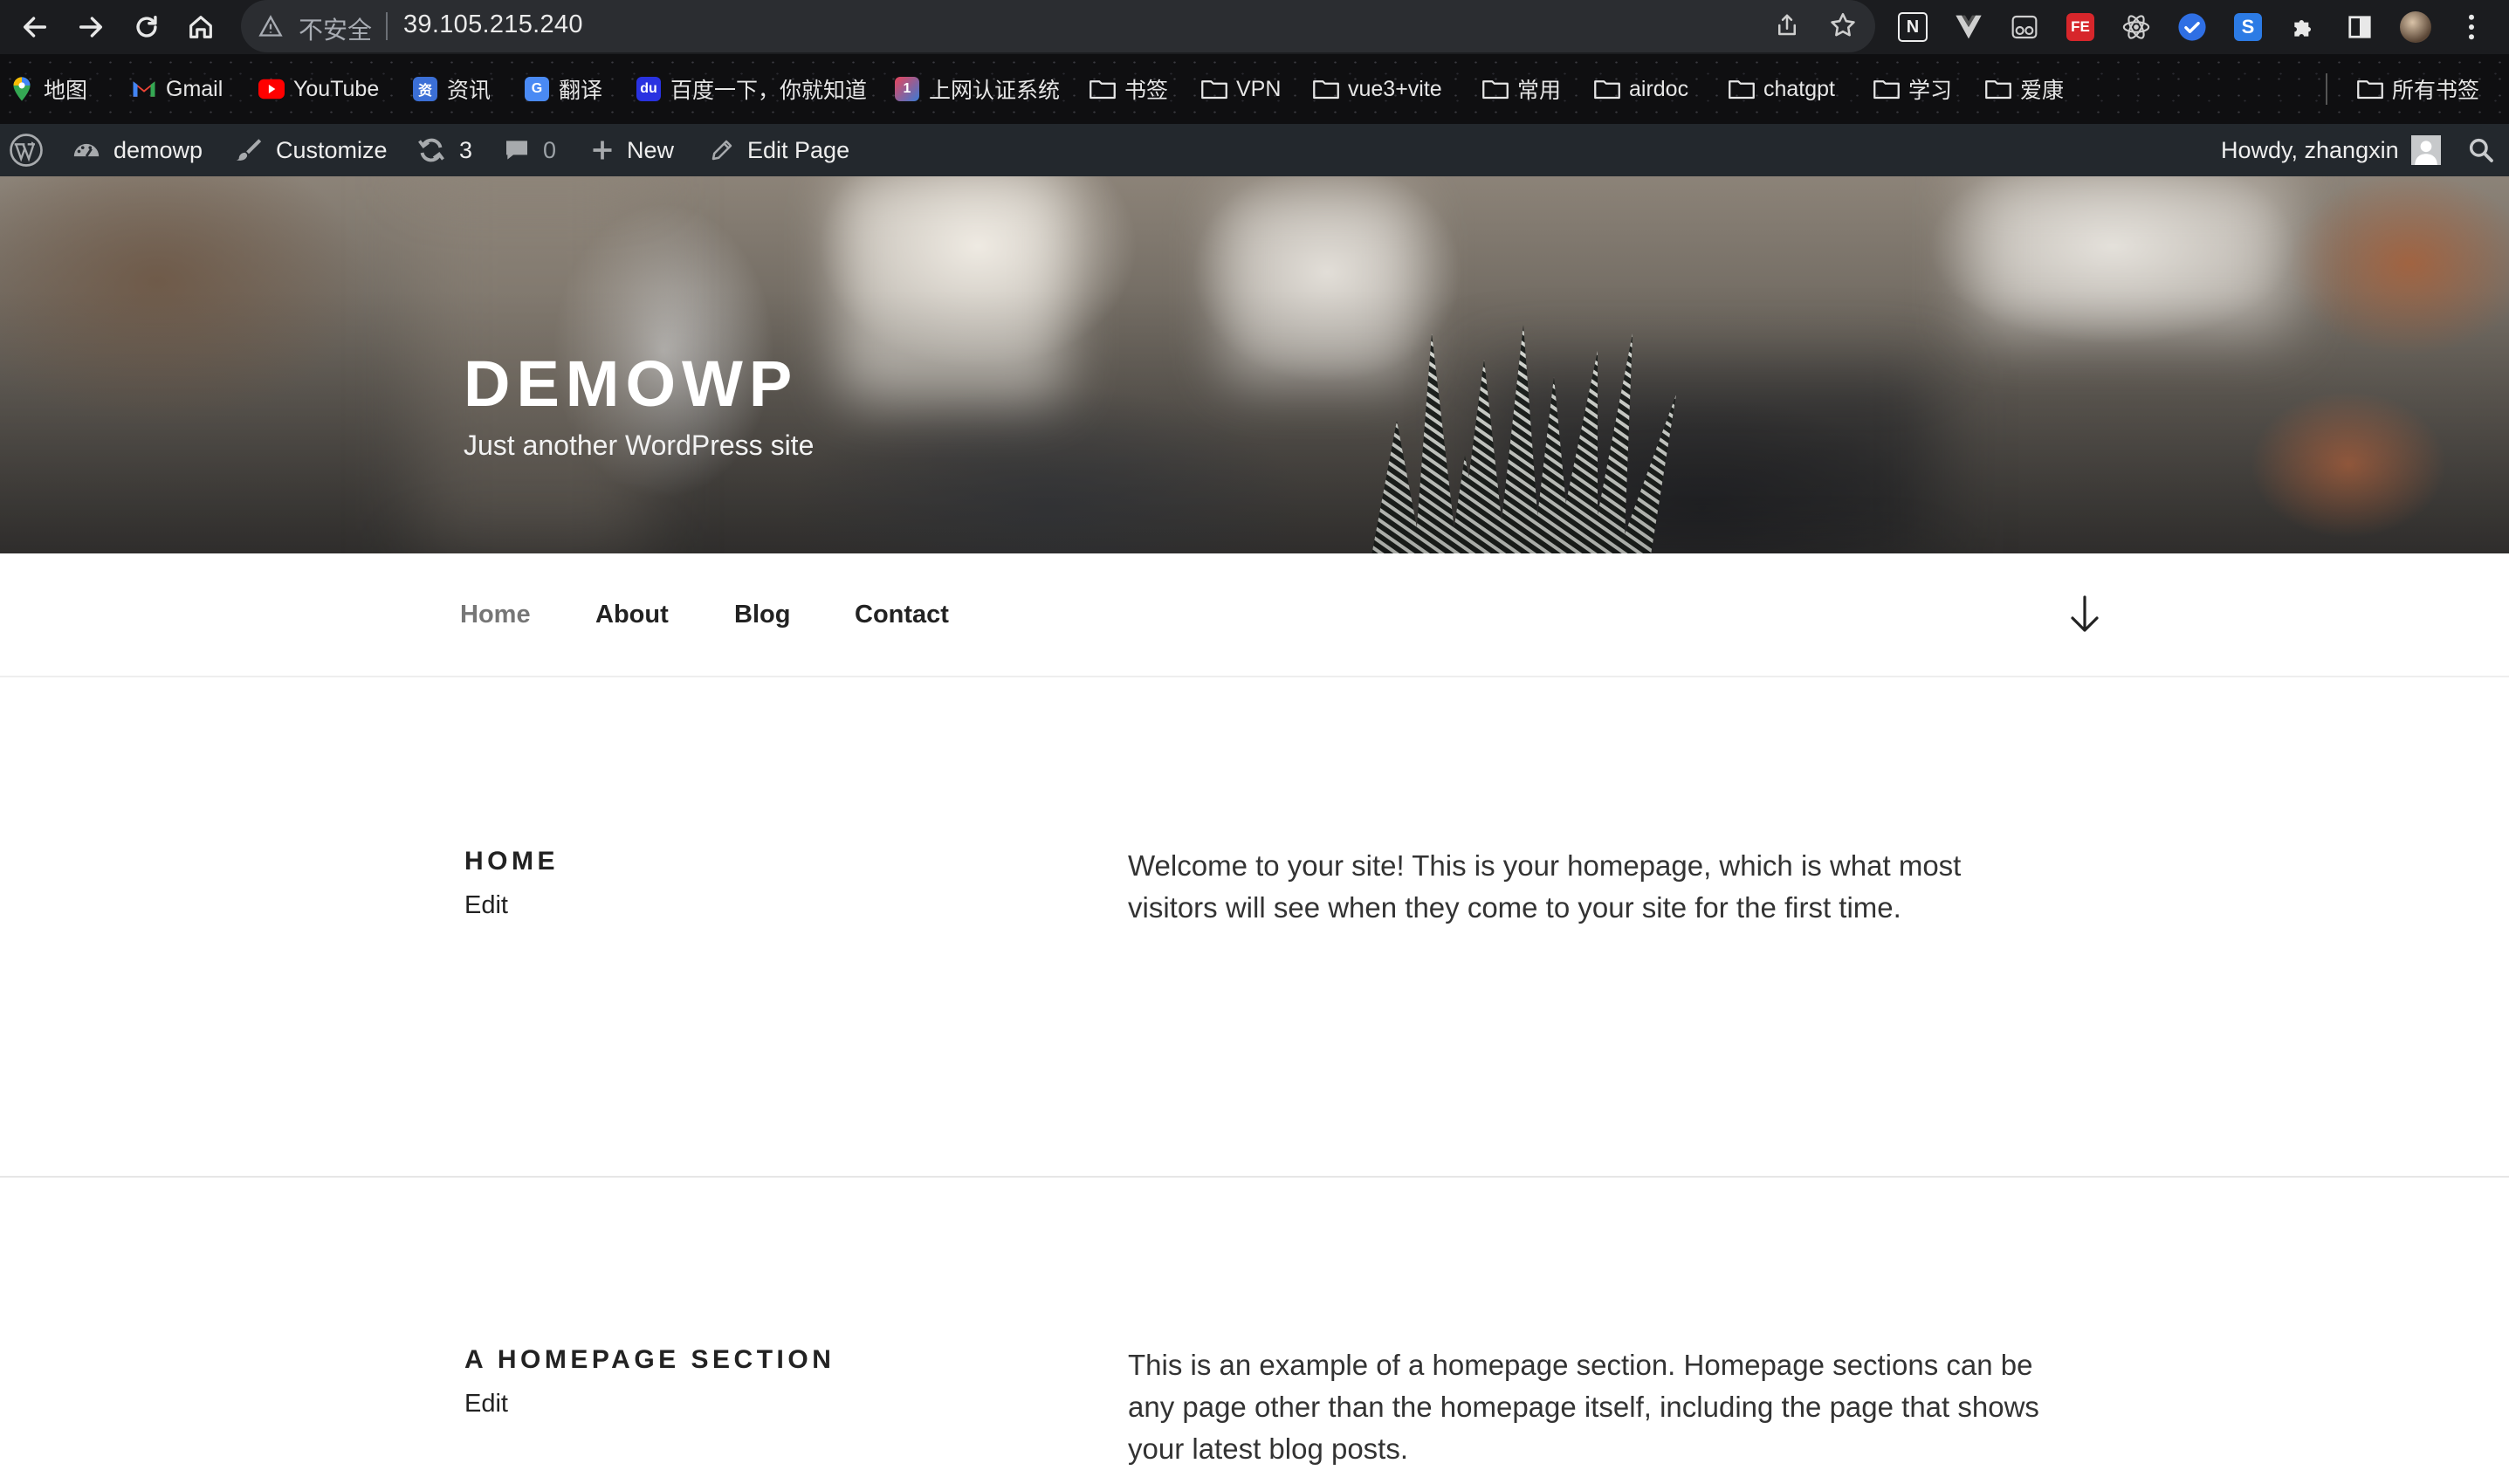  Describe the element at coordinates (798, 150) in the screenshot. I see `edit-page-label: Edit Page` at that location.